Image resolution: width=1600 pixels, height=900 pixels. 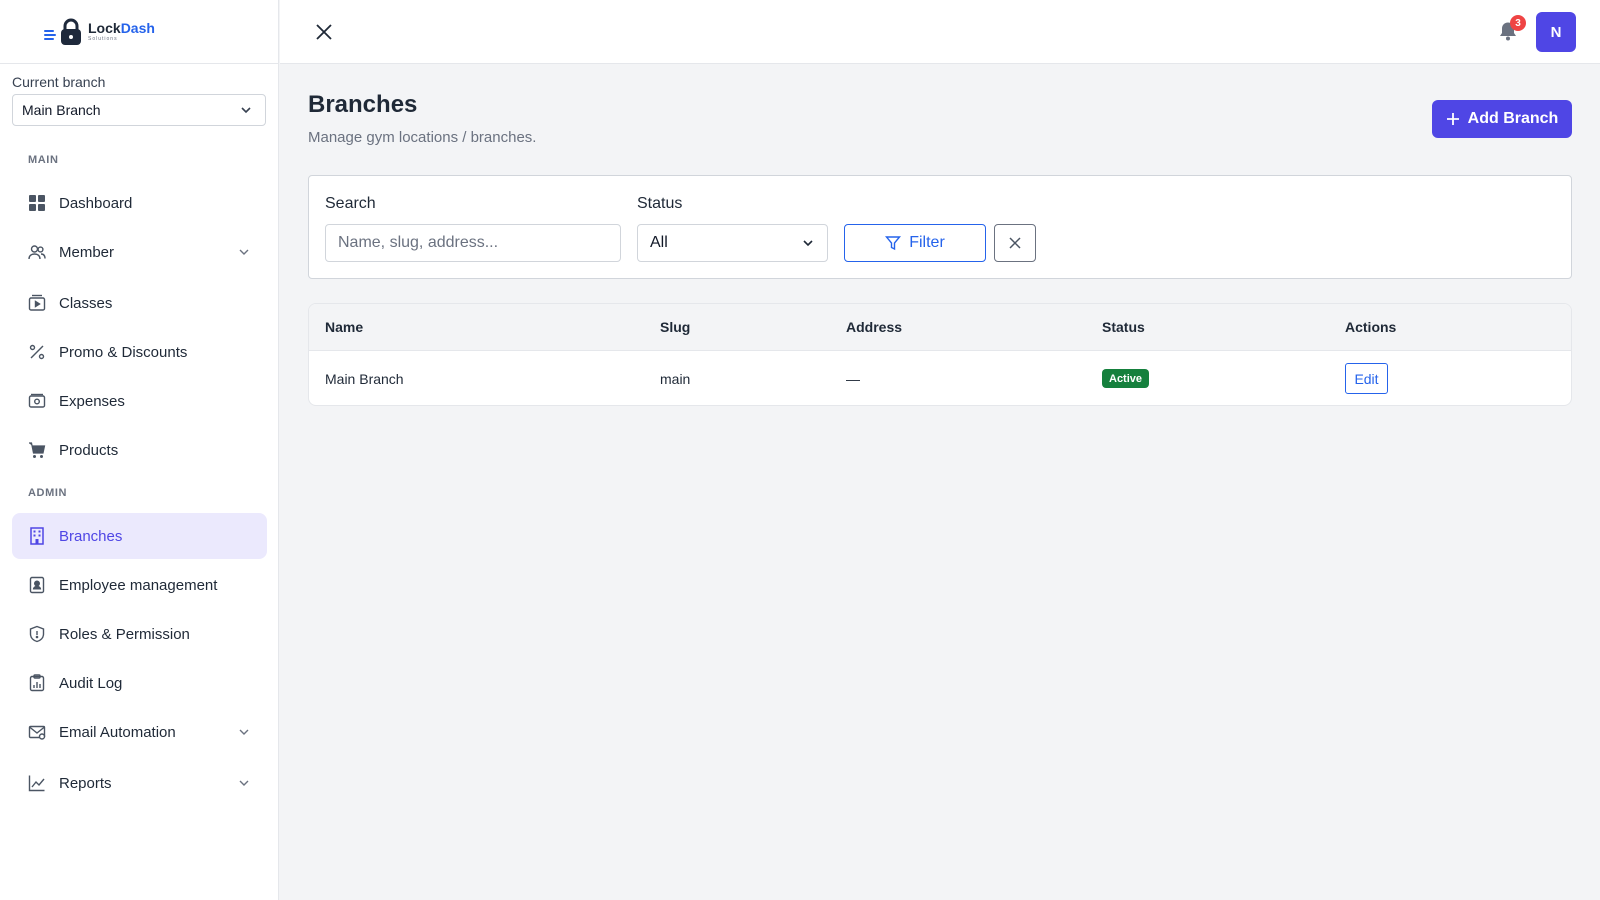 What do you see at coordinates (659, 242) in the screenshot?
I see `status-select-value: All` at bounding box center [659, 242].